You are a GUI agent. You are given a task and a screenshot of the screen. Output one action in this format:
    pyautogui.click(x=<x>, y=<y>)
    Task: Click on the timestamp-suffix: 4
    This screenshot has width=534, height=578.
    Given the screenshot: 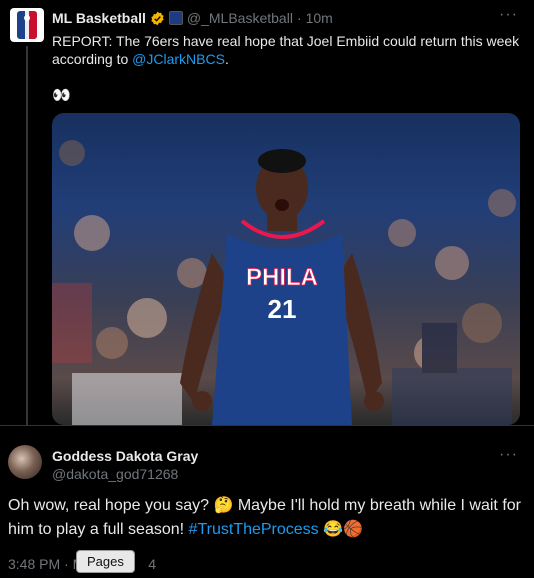 What is the action you would take?
    pyautogui.click(x=152, y=564)
    